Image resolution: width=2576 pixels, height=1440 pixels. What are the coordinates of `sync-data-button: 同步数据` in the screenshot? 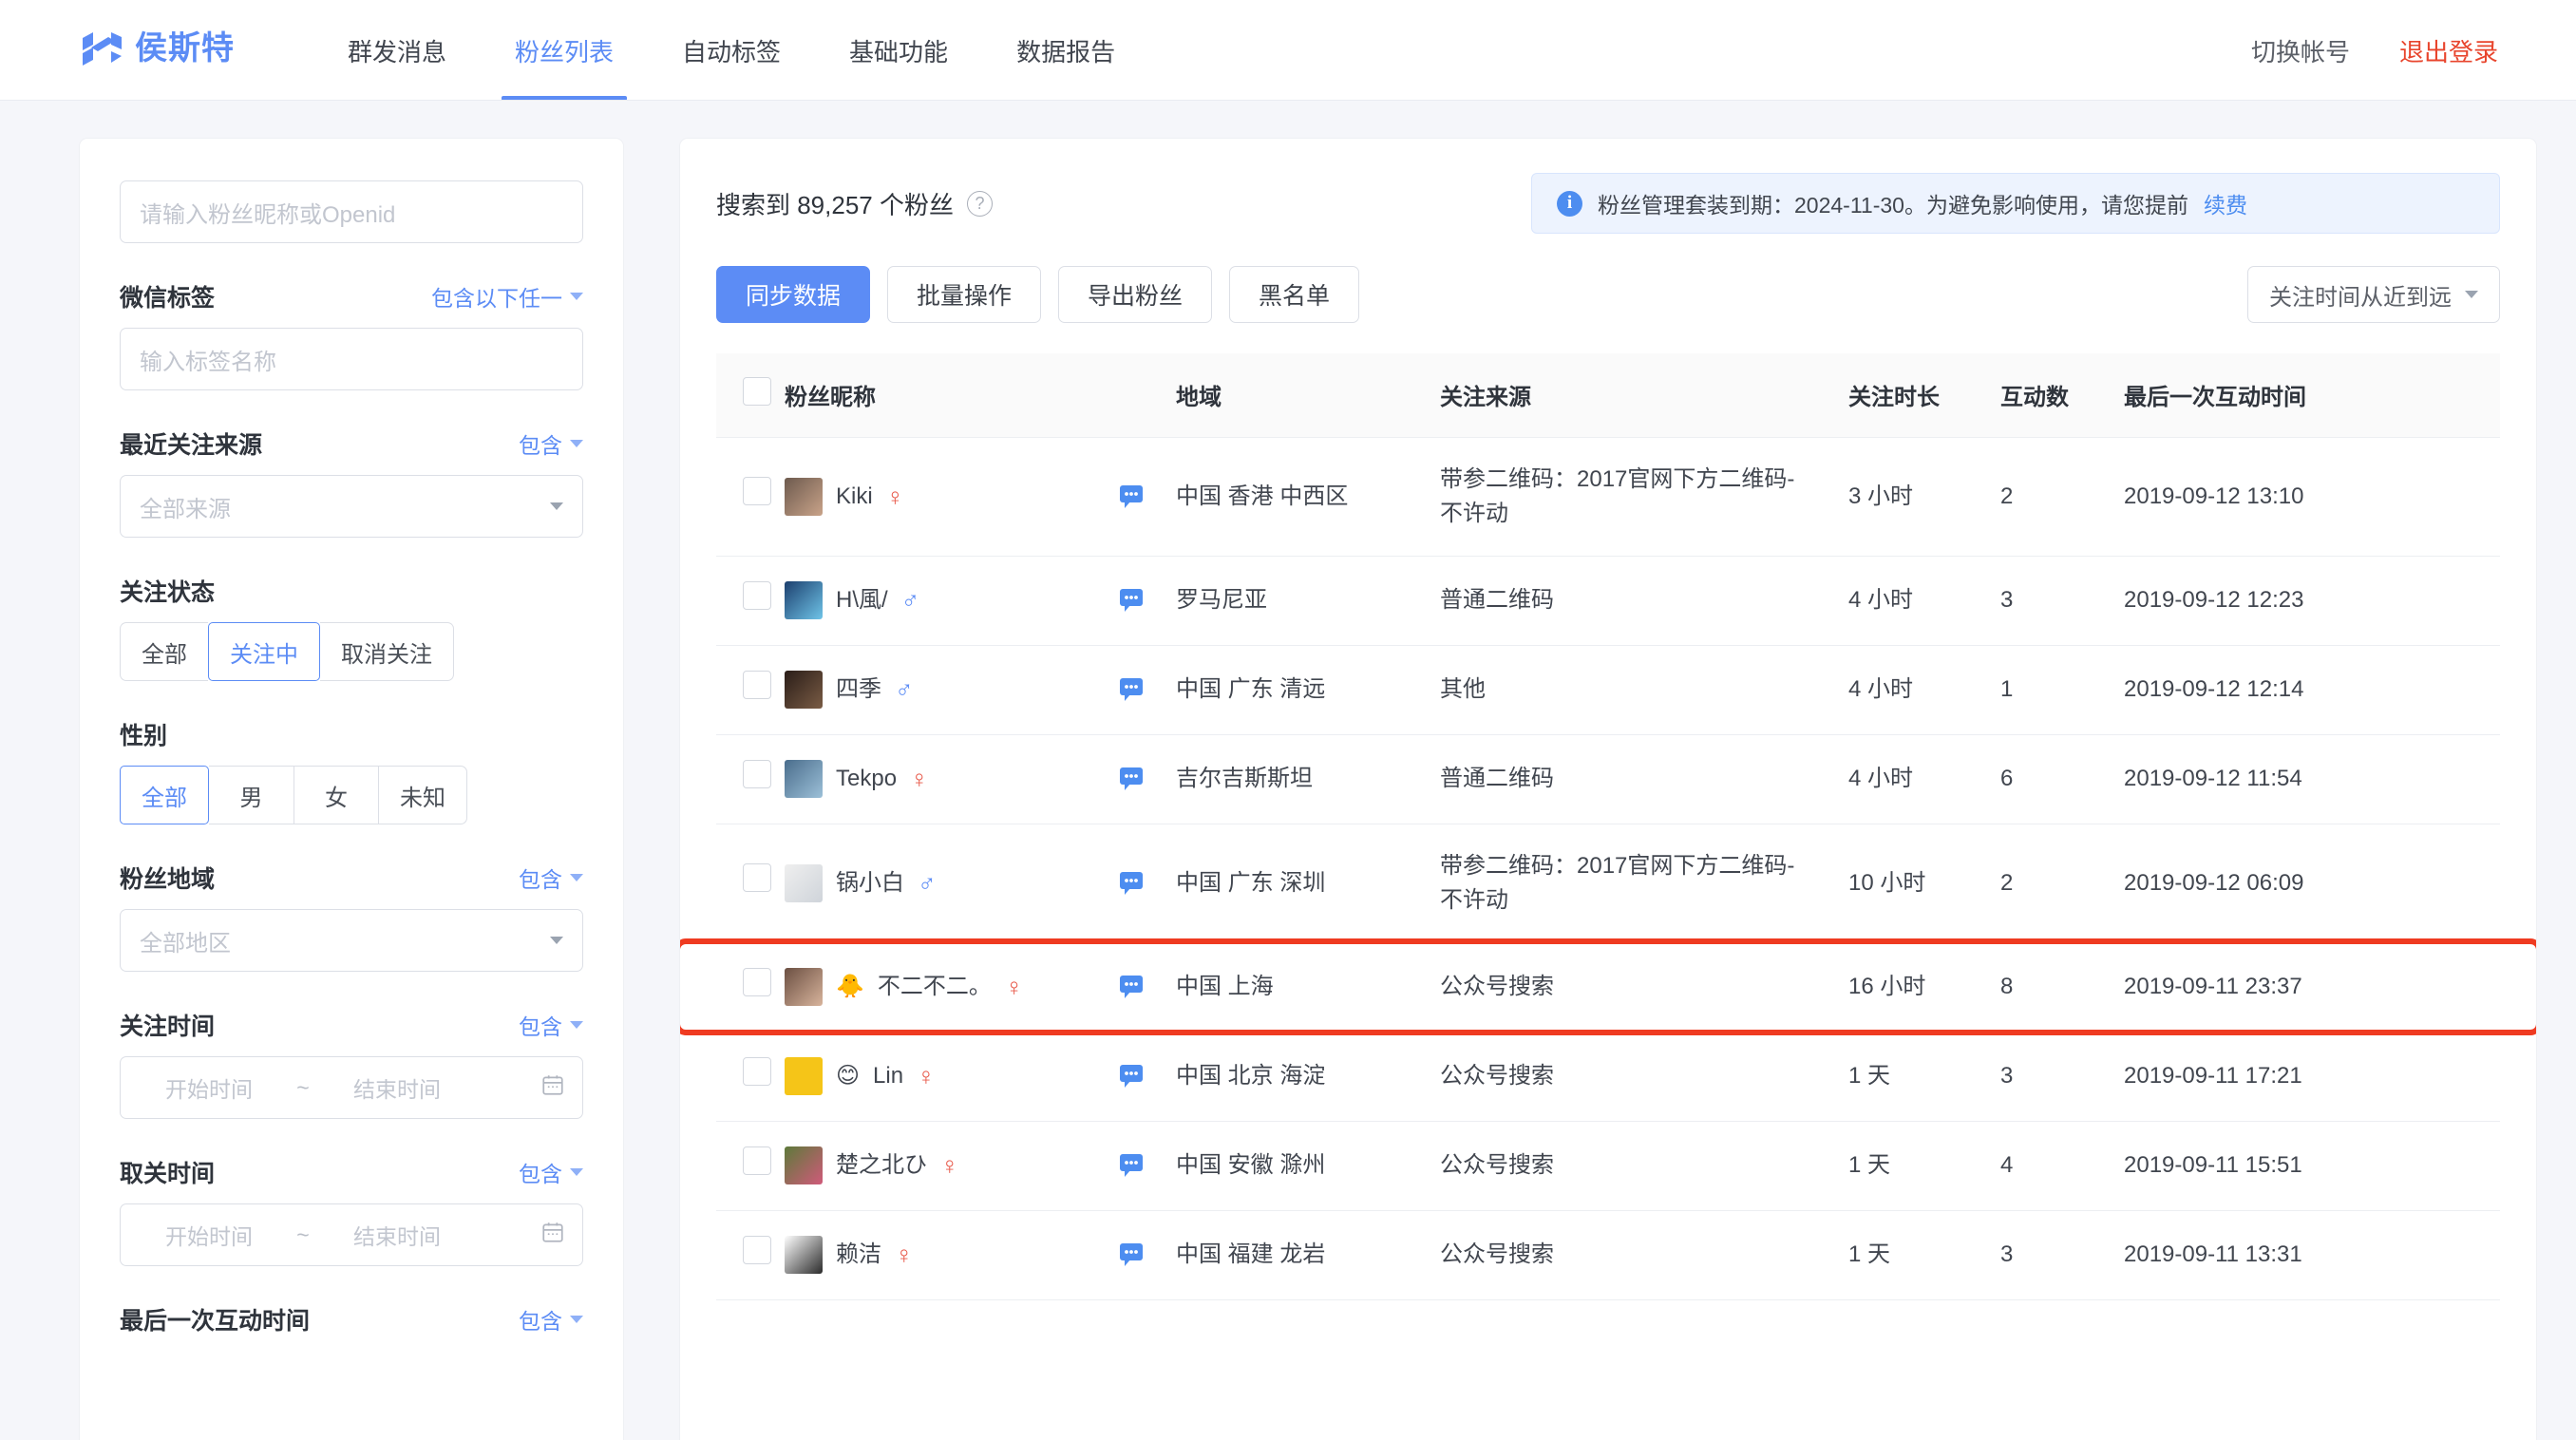 It's located at (793, 294).